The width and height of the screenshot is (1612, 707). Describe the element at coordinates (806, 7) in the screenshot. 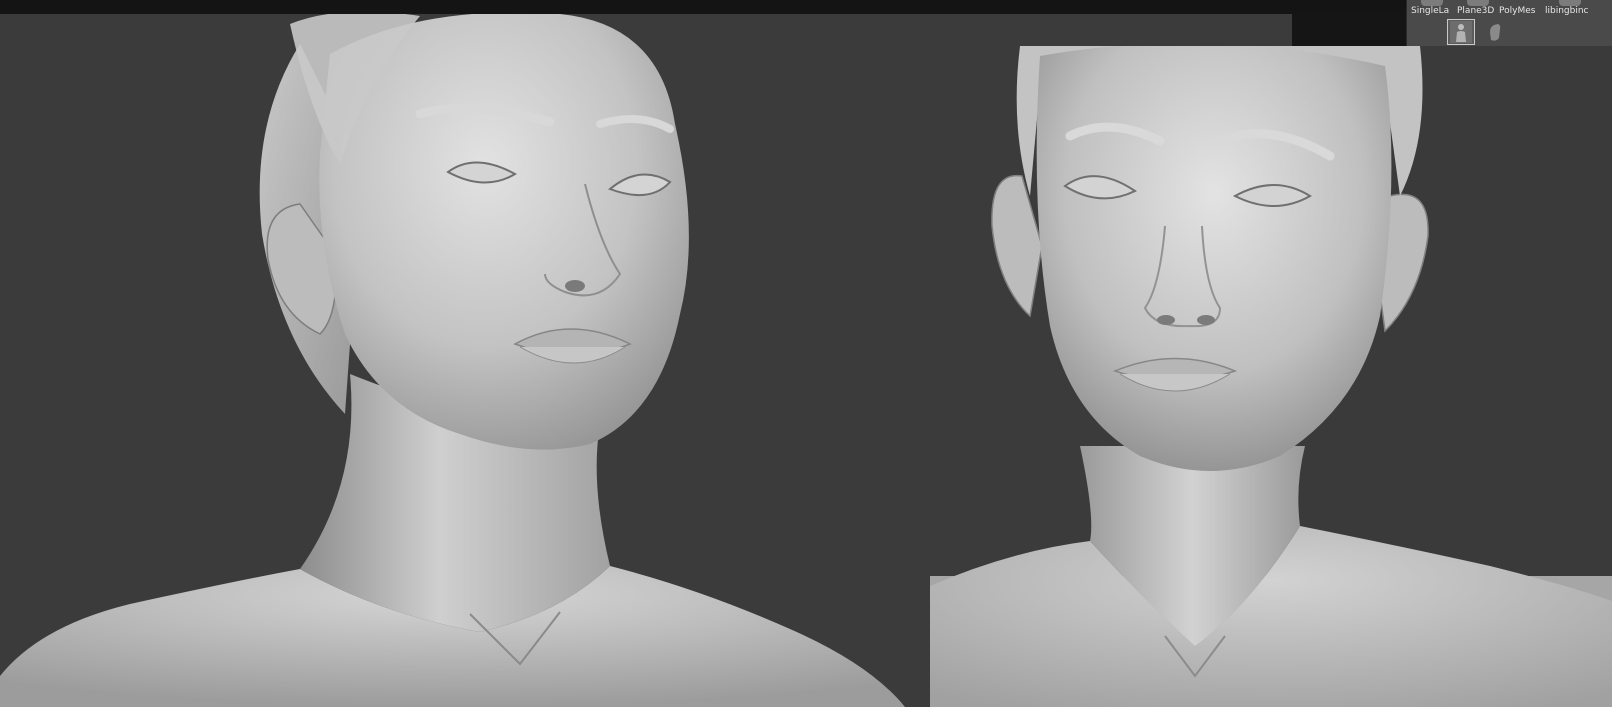

I see `top-menu-bar` at that location.